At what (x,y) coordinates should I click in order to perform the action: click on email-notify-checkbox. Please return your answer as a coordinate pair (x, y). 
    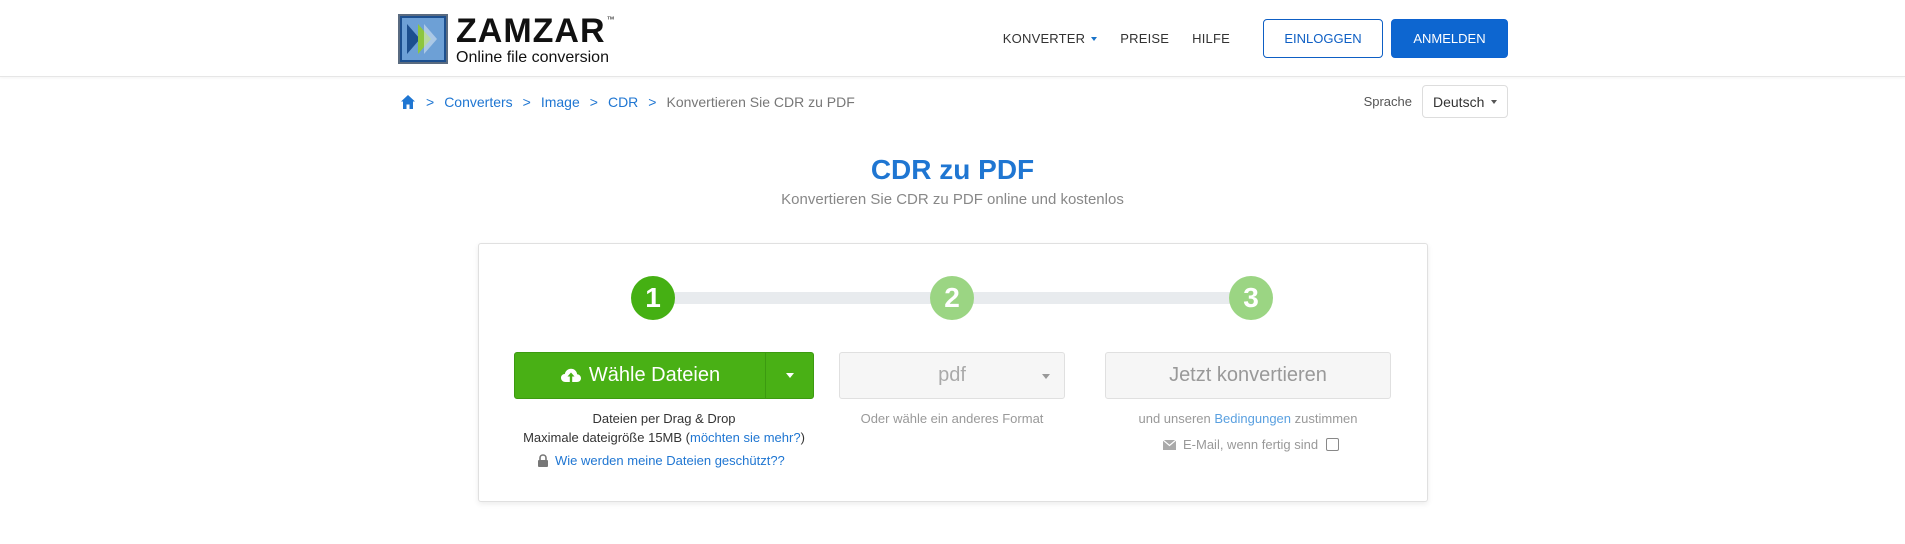
    Looking at the image, I should click on (1333, 444).